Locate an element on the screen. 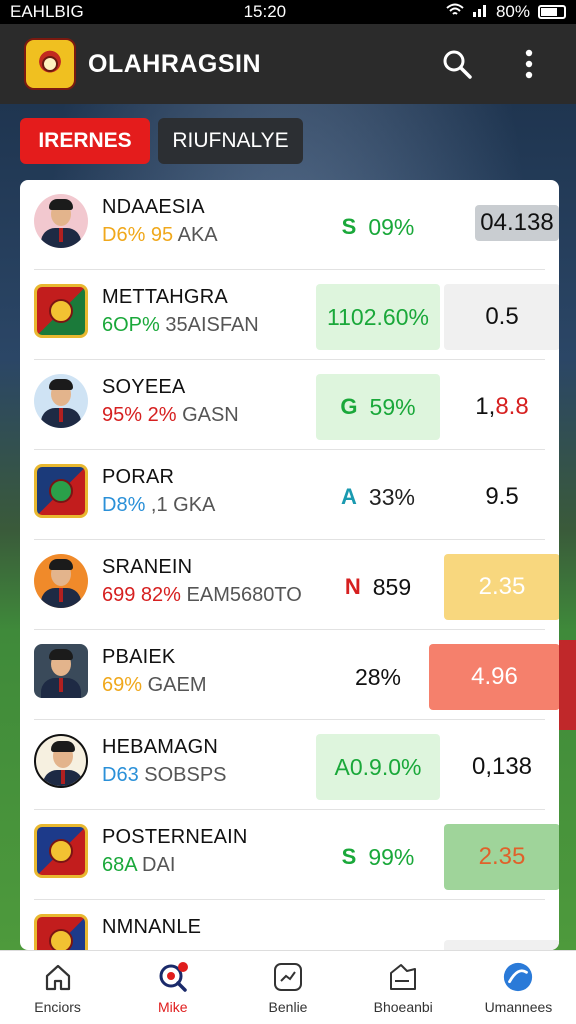 This screenshot has height=1024, width=576. item-meta: 6OP% 35AISFAN is located at coordinates (180, 325).